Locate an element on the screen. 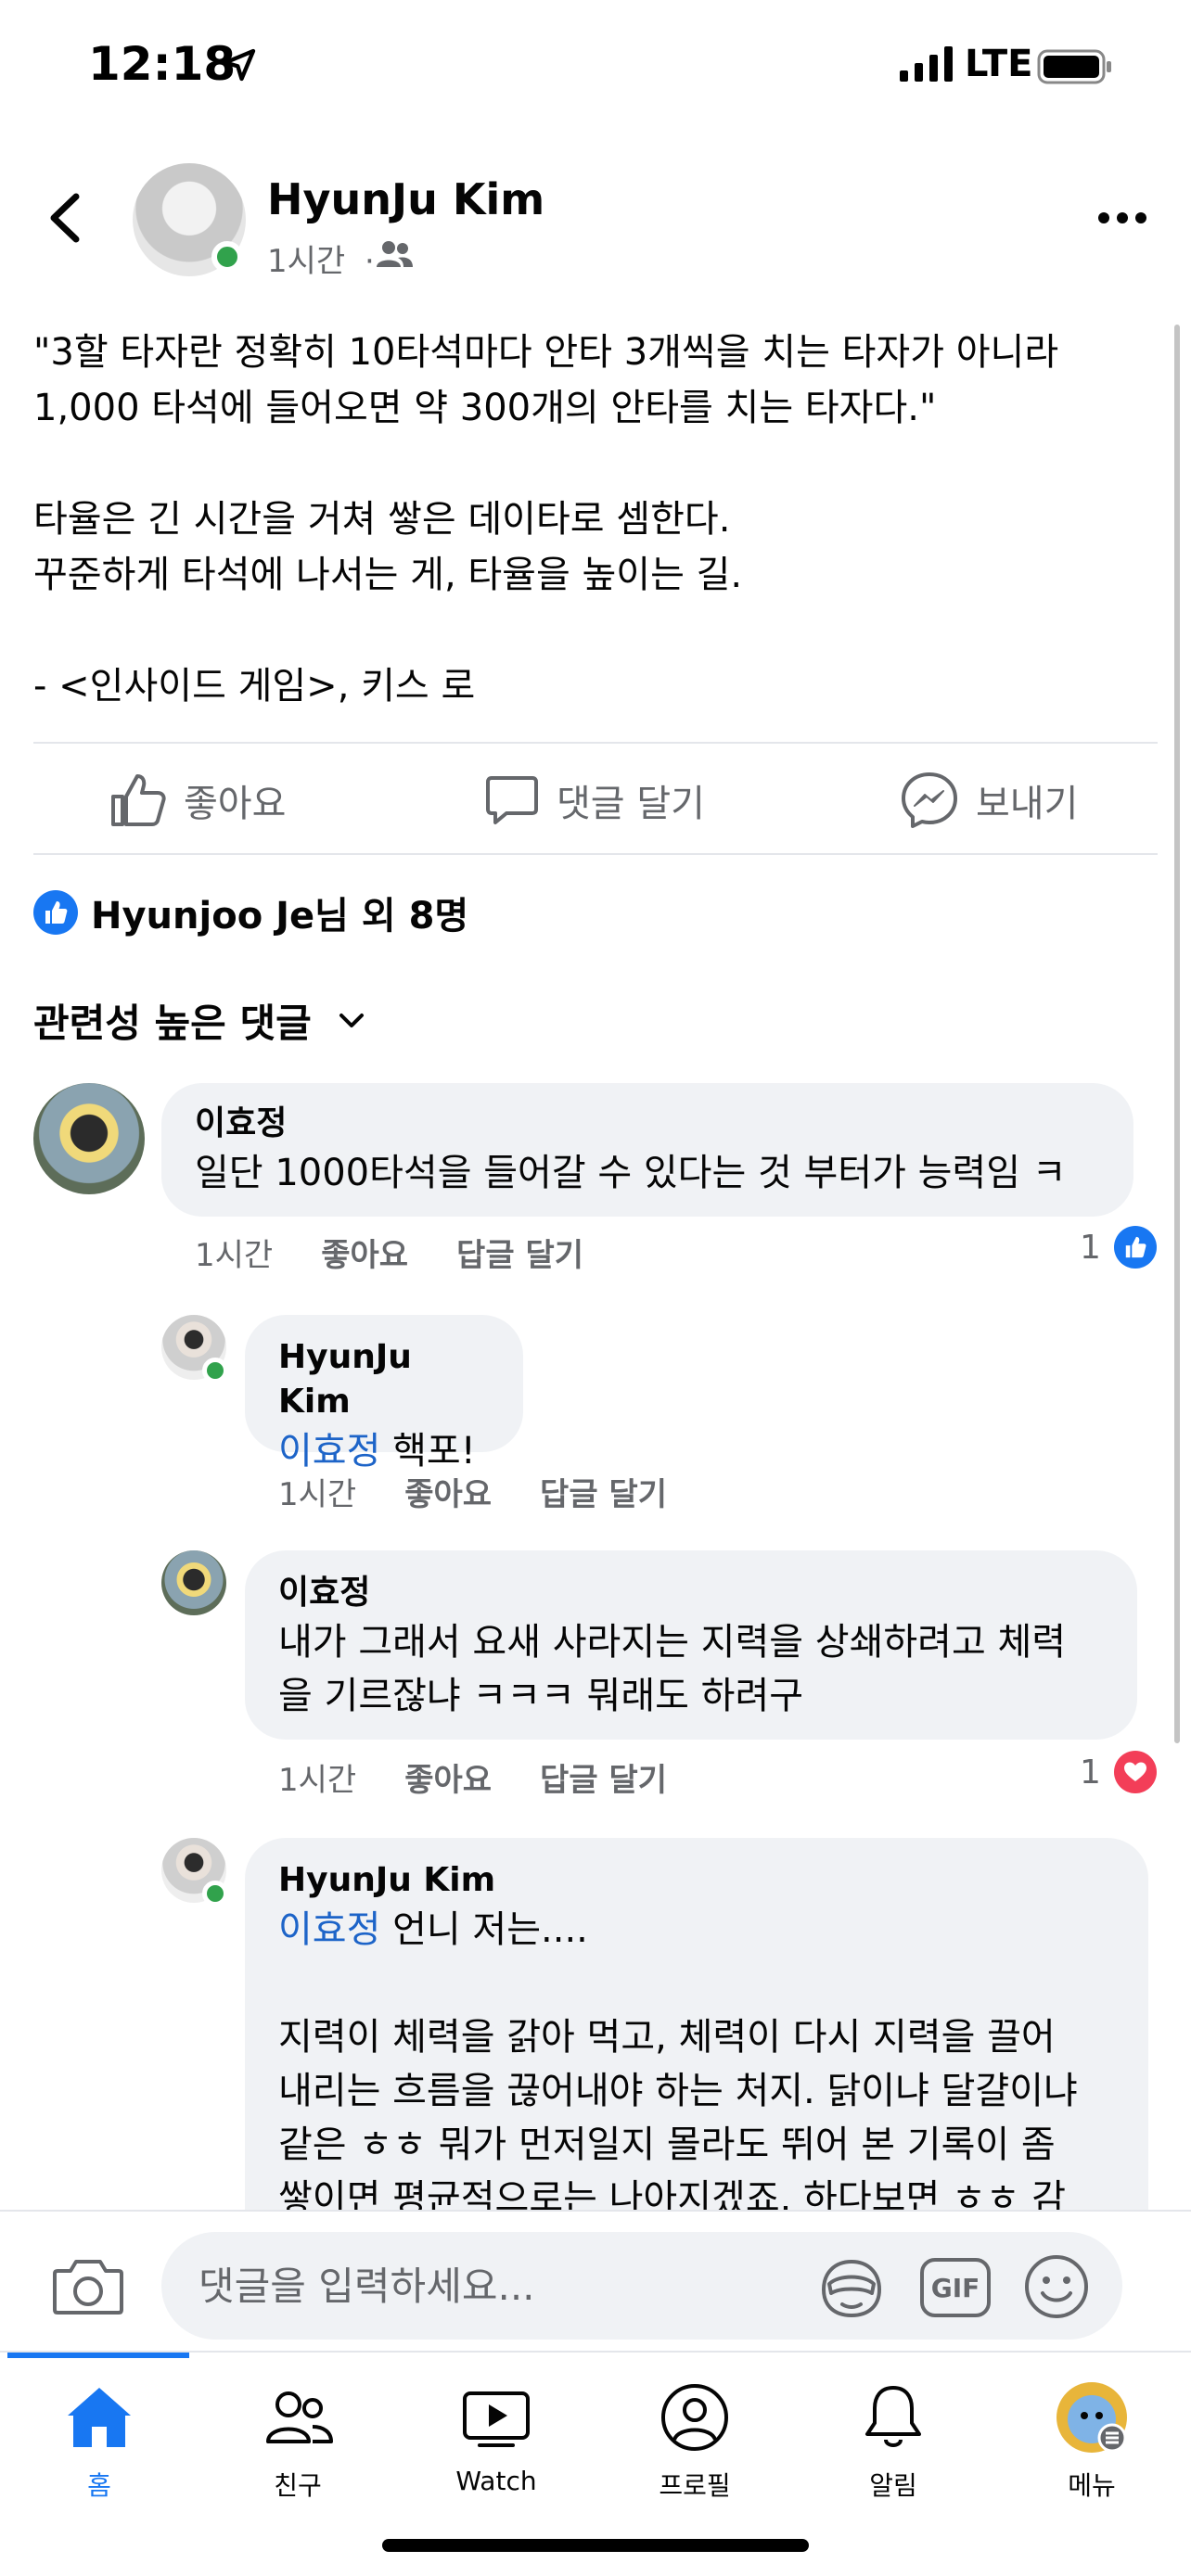 The height and width of the screenshot is (2576, 1191). comment-sort-dropdown: 관련성 높은 댓글 is located at coordinates (199, 1020).